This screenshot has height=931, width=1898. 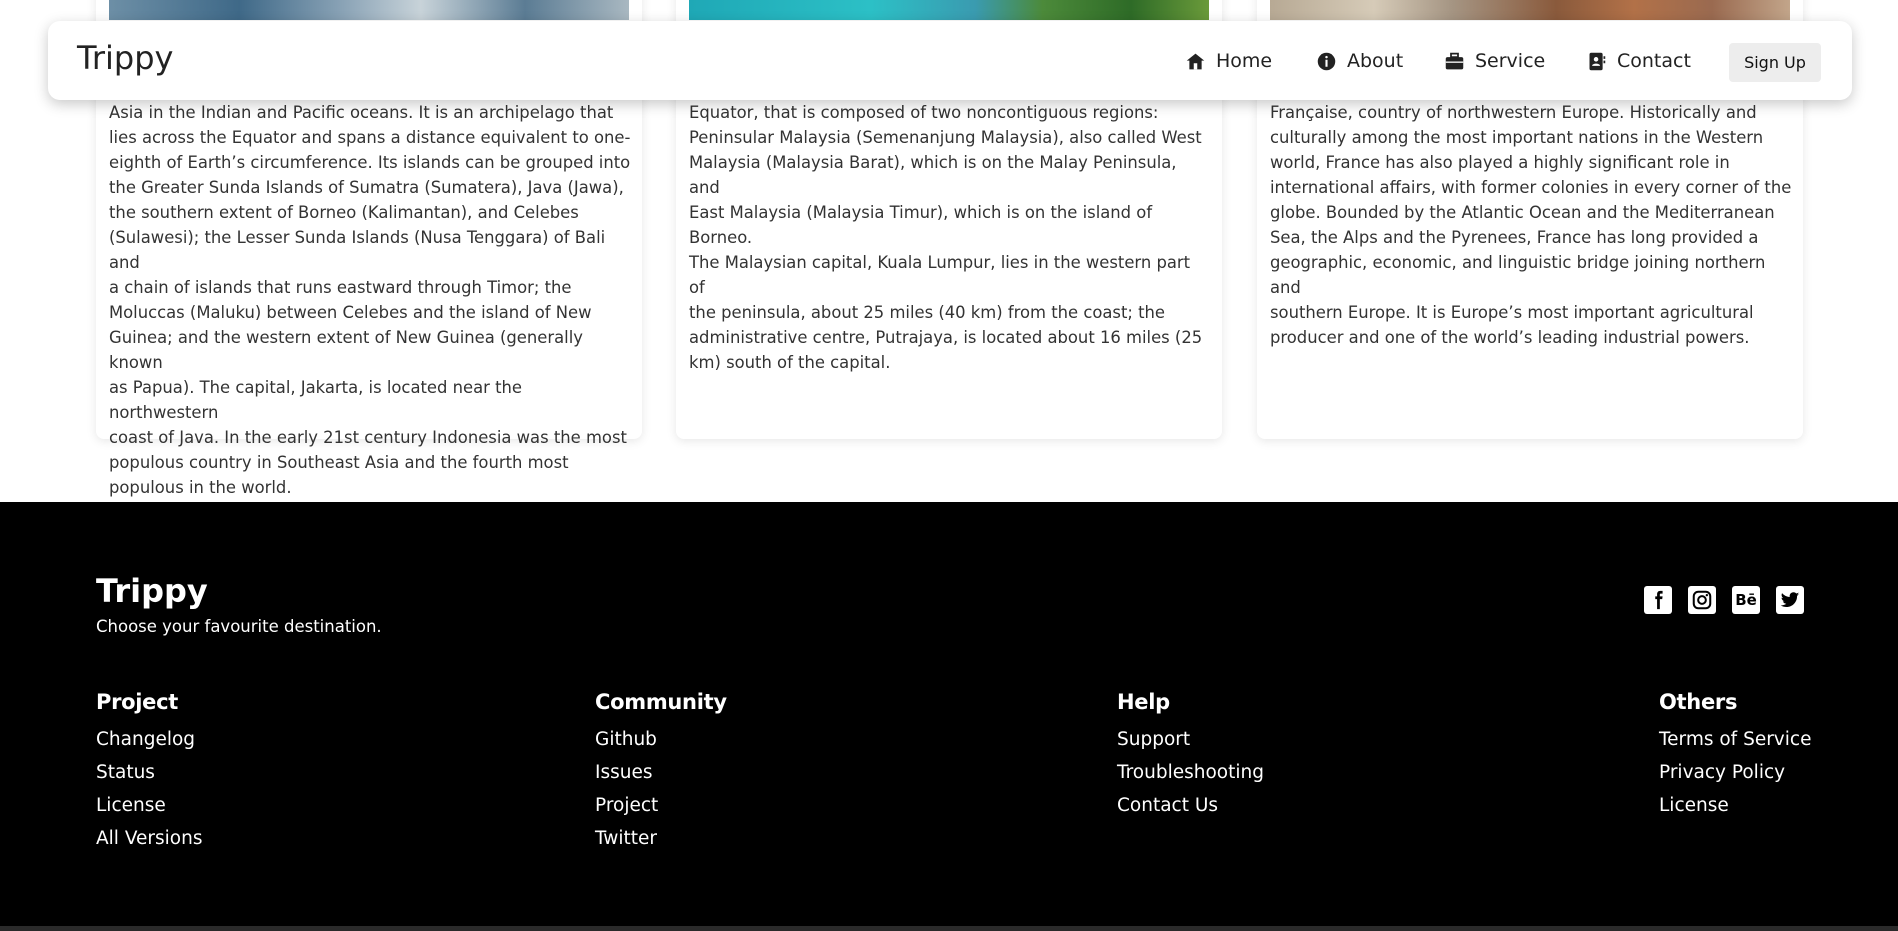 What do you see at coordinates (1454, 60) in the screenshot?
I see `briefcase-icon` at bounding box center [1454, 60].